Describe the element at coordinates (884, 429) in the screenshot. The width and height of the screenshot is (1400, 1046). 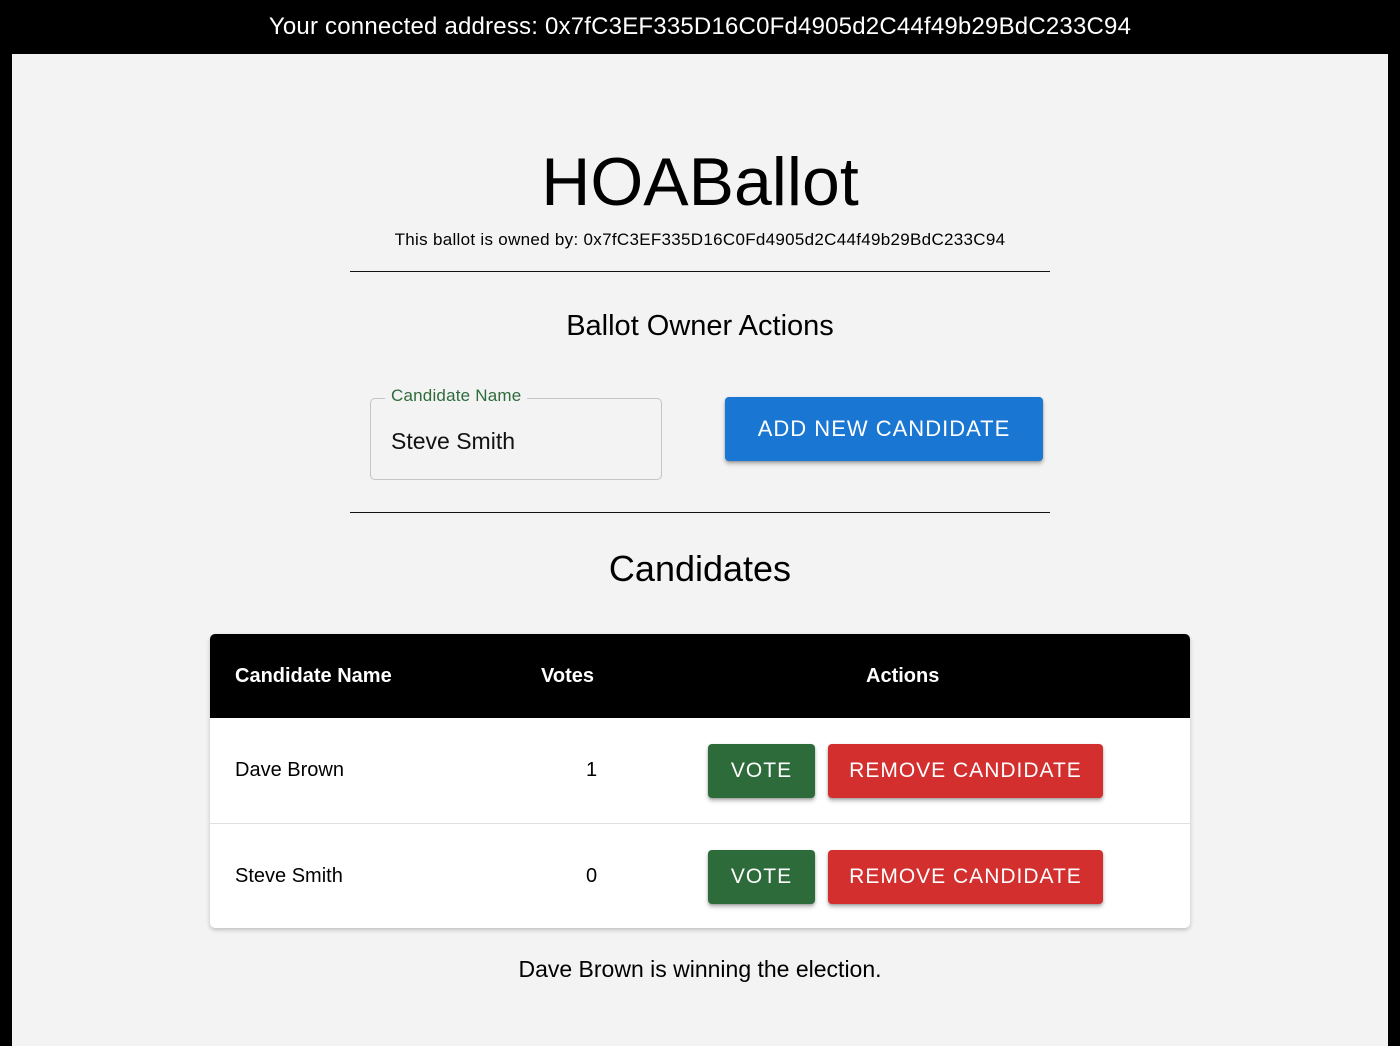
I see `add-new-candidate-button: ADD NEW CANDIDATE` at that location.